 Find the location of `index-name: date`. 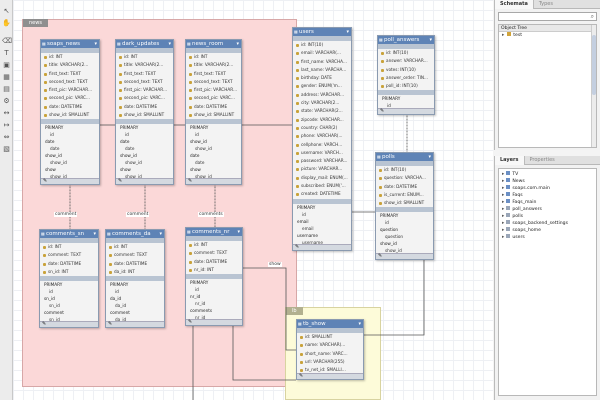

index-name: date is located at coordinates (213, 155).